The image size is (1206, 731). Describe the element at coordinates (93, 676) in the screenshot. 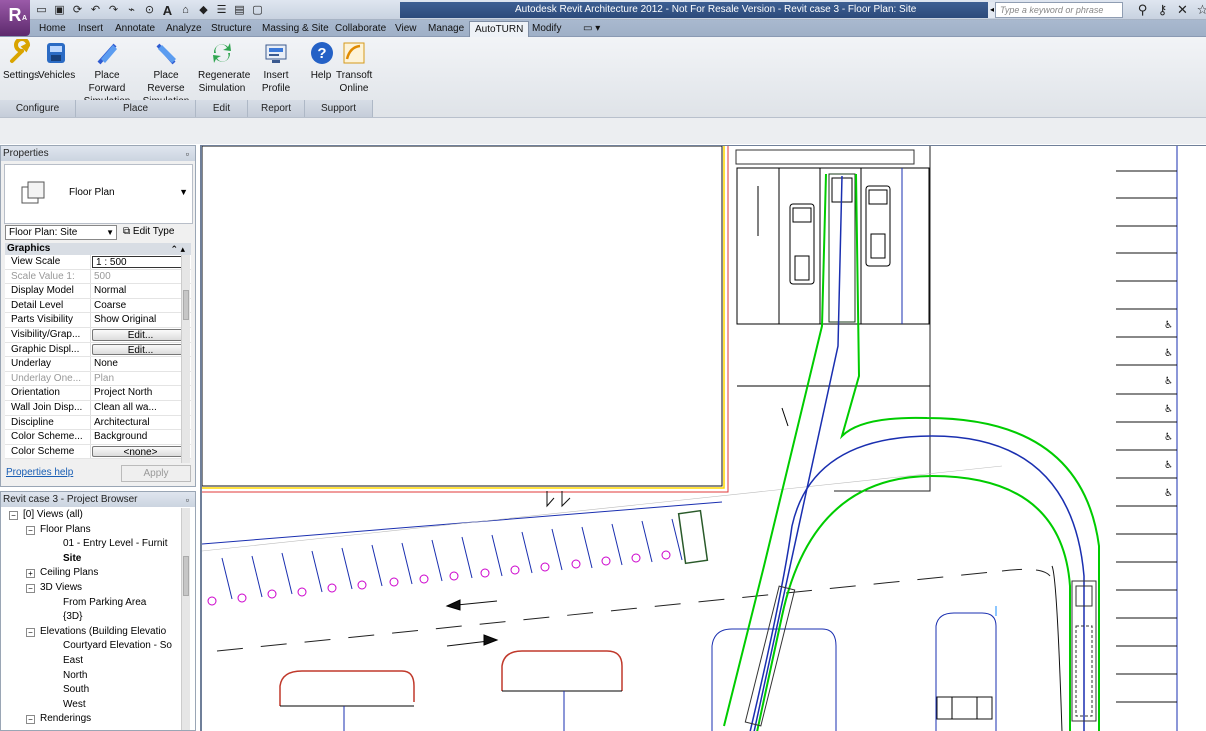

I see `browser-tree-node: North` at that location.